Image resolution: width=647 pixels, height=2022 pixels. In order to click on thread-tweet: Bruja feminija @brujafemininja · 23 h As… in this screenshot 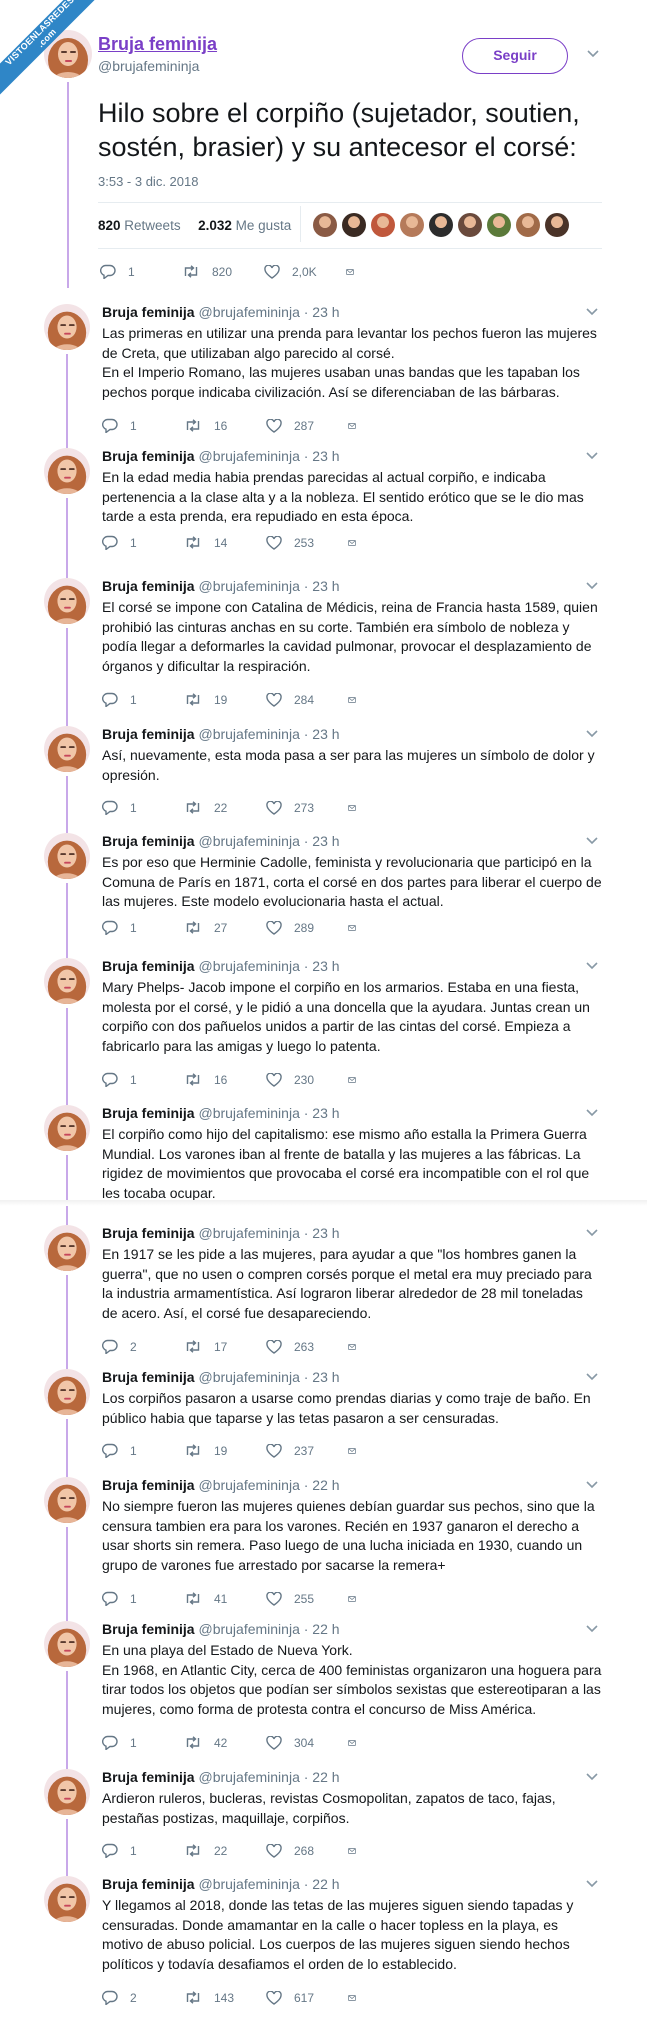, I will do `click(323, 779)`.